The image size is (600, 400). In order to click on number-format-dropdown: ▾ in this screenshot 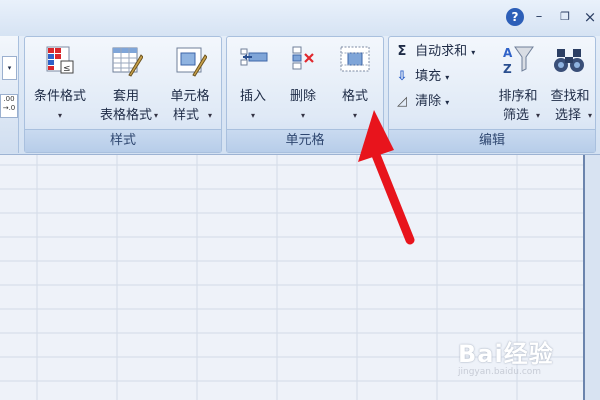, I will do `click(9, 68)`.